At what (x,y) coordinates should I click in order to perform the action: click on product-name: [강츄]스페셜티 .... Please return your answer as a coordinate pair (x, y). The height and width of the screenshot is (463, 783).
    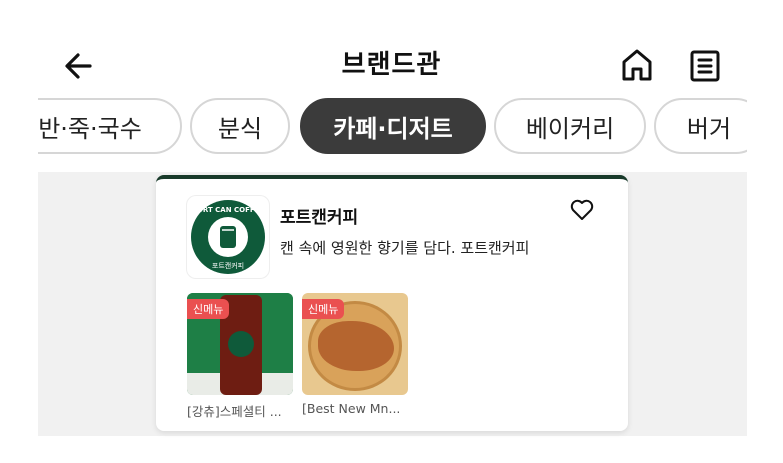
    Looking at the image, I should click on (234, 411).